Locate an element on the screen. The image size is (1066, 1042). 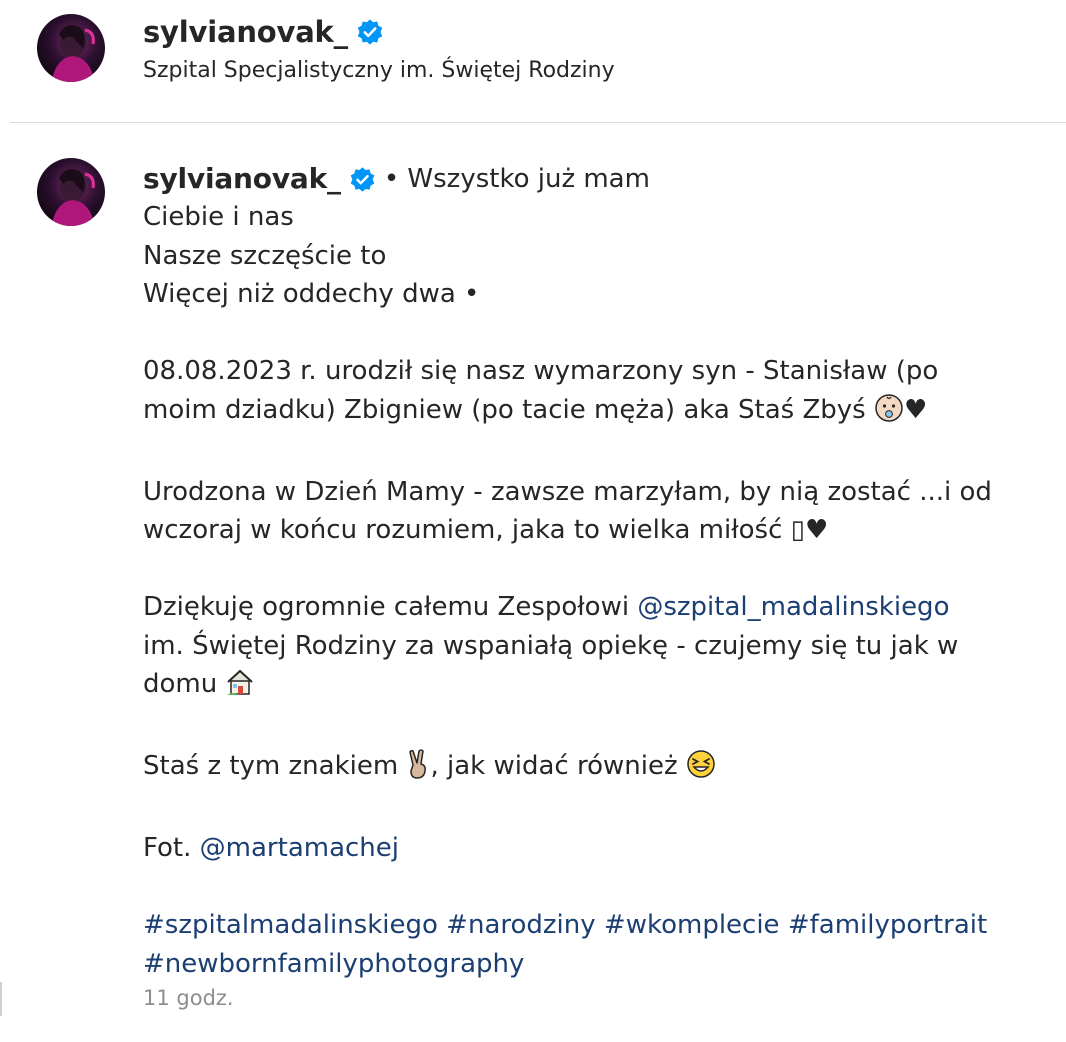
header-username: sylvianovak_ is located at coordinates (245, 32).